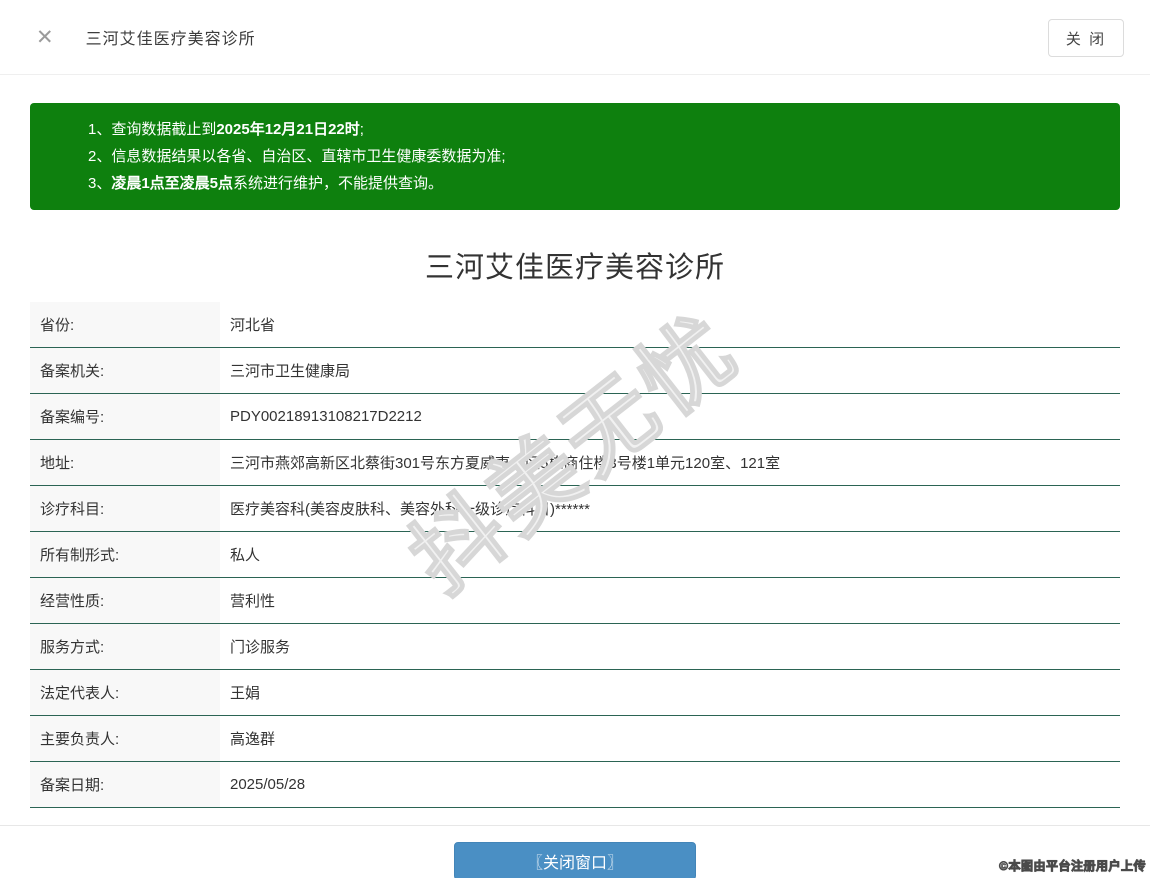 This screenshot has width=1150, height=878. Describe the element at coordinates (45, 37) in the screenshot. I see `close-icon: ✕` at that location.